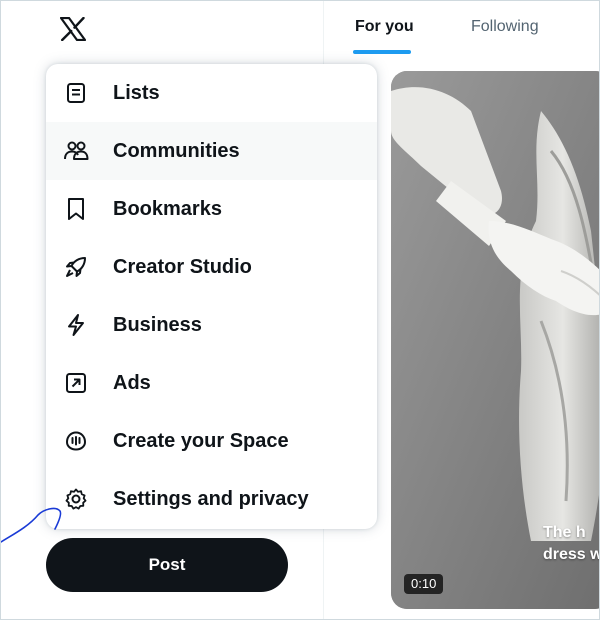 Image resolution: width=600 pixels, height=620 pixels. Describe the element at coordinates (384, 27) in the screenshot. I see `tab-for-you: For you` at that location.